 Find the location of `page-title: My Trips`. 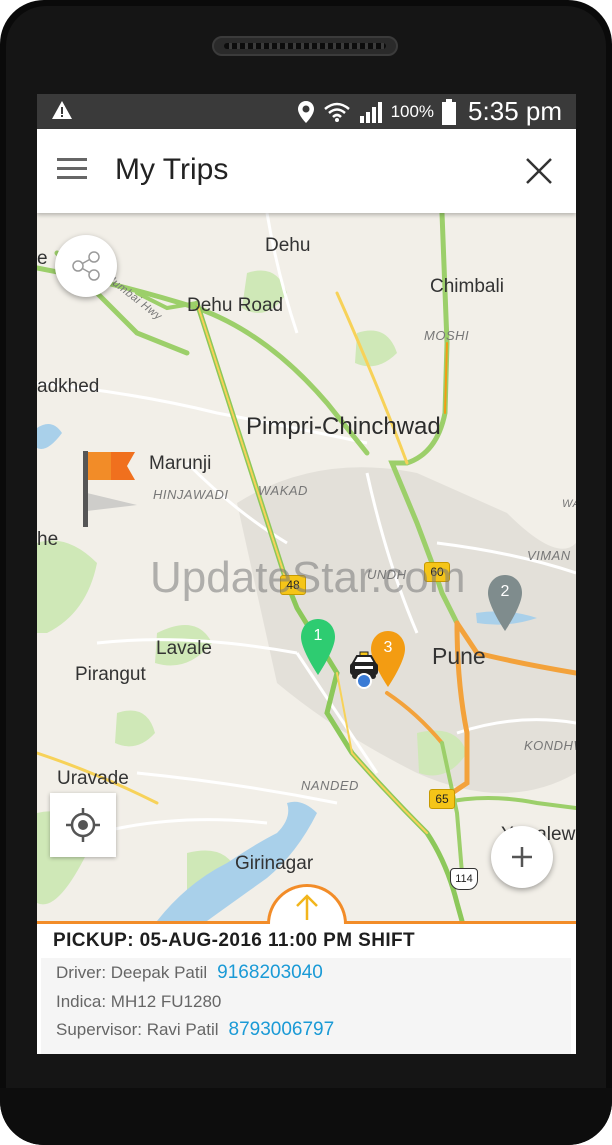

page-title: My Trips is located at coordinates (172, 169).